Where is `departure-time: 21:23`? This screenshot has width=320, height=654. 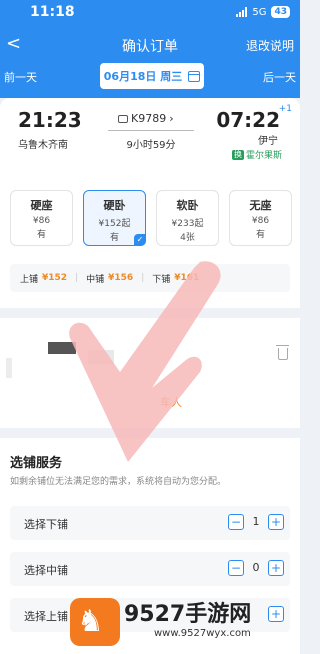 departure-time: 21:23 is located at coordinates (50, 120).